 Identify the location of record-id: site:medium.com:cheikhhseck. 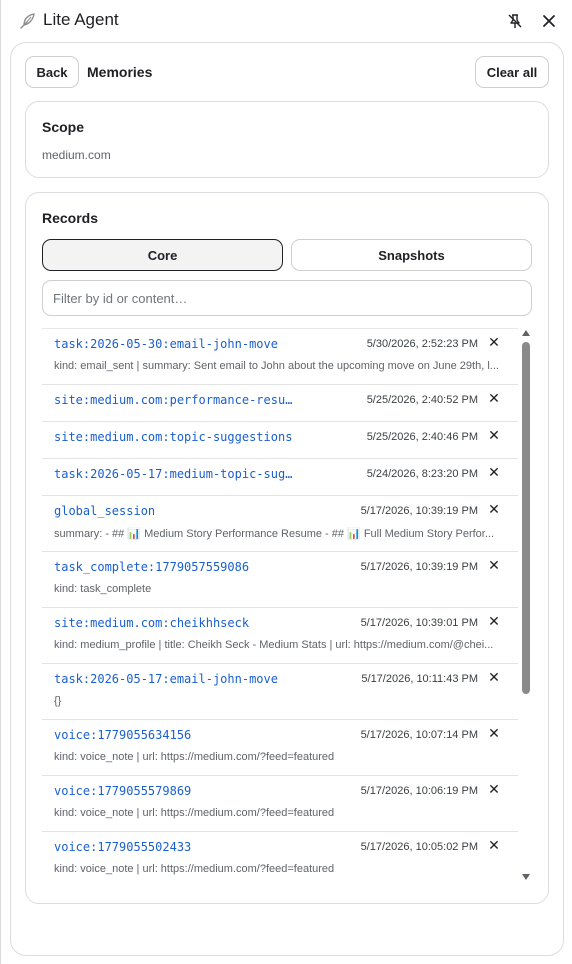
(151, 623).